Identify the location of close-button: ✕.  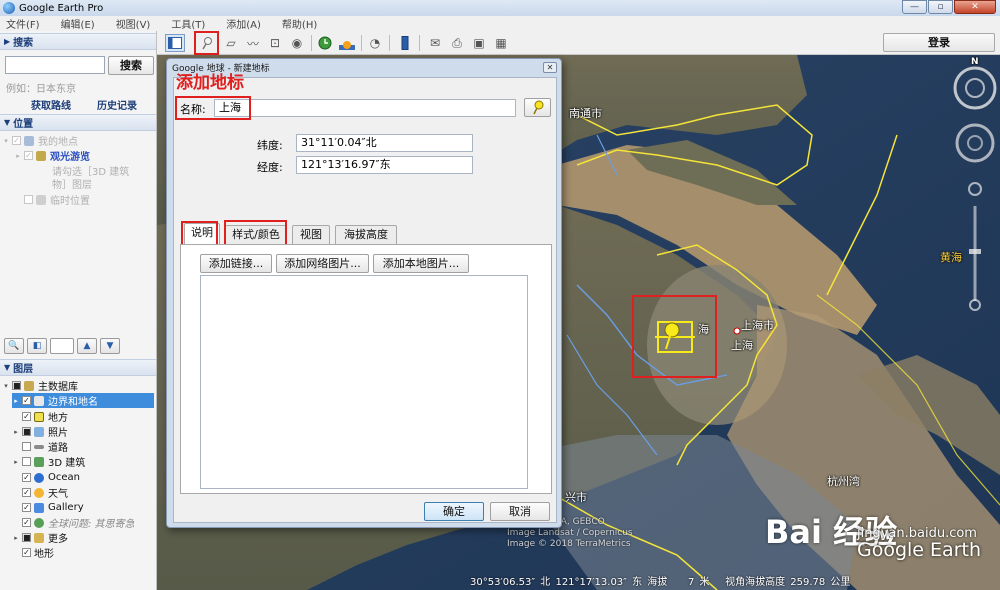
(975, 7).